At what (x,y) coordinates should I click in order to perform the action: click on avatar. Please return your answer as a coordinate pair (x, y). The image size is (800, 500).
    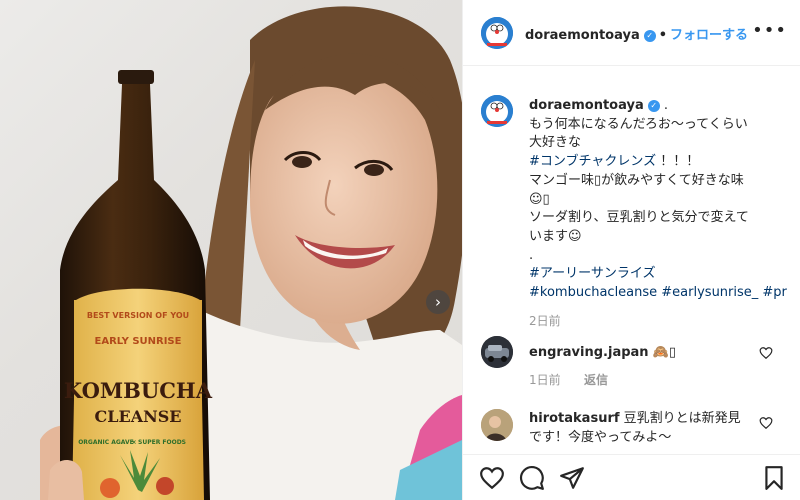
    Looking at the image, I should click on (497, 33).